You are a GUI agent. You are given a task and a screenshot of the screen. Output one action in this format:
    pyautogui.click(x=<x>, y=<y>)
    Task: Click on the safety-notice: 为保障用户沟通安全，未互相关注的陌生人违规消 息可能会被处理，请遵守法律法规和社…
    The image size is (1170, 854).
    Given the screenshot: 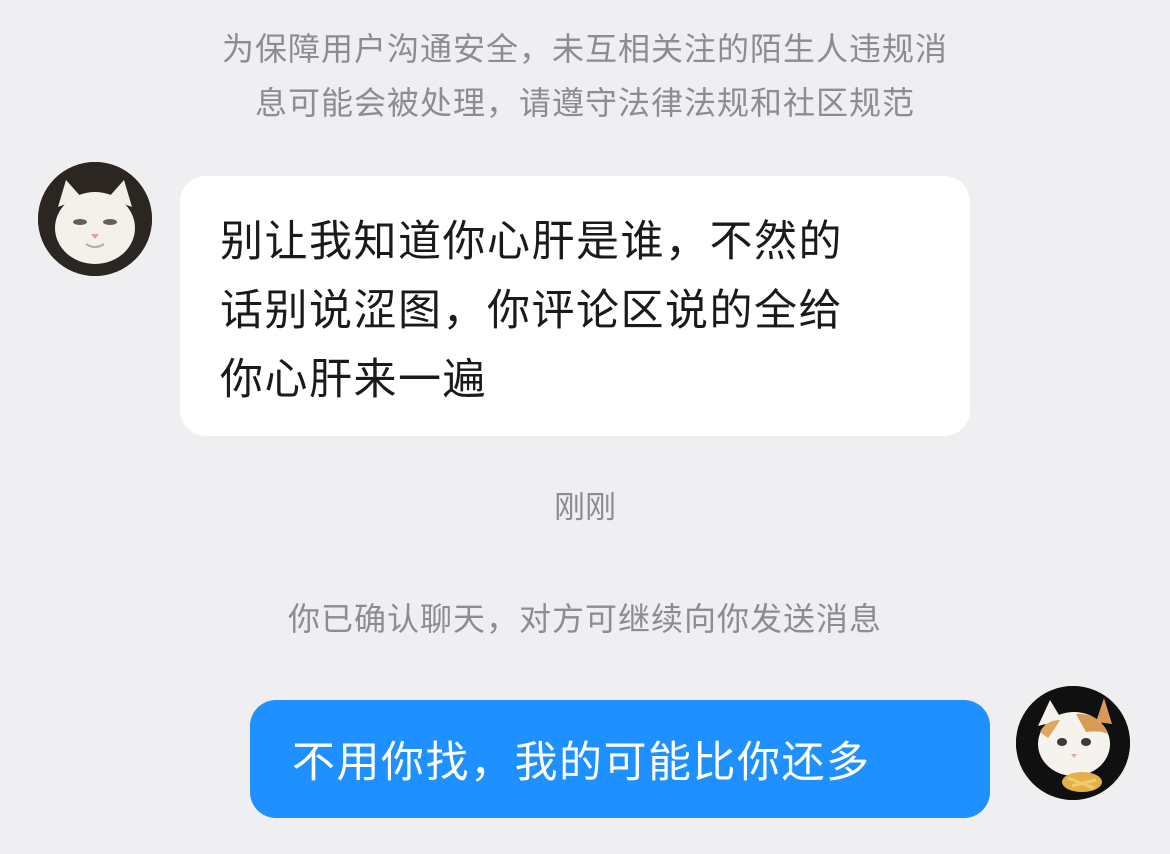 What is the action you would take?
    pyautogui.click(x=585, y=76)
    